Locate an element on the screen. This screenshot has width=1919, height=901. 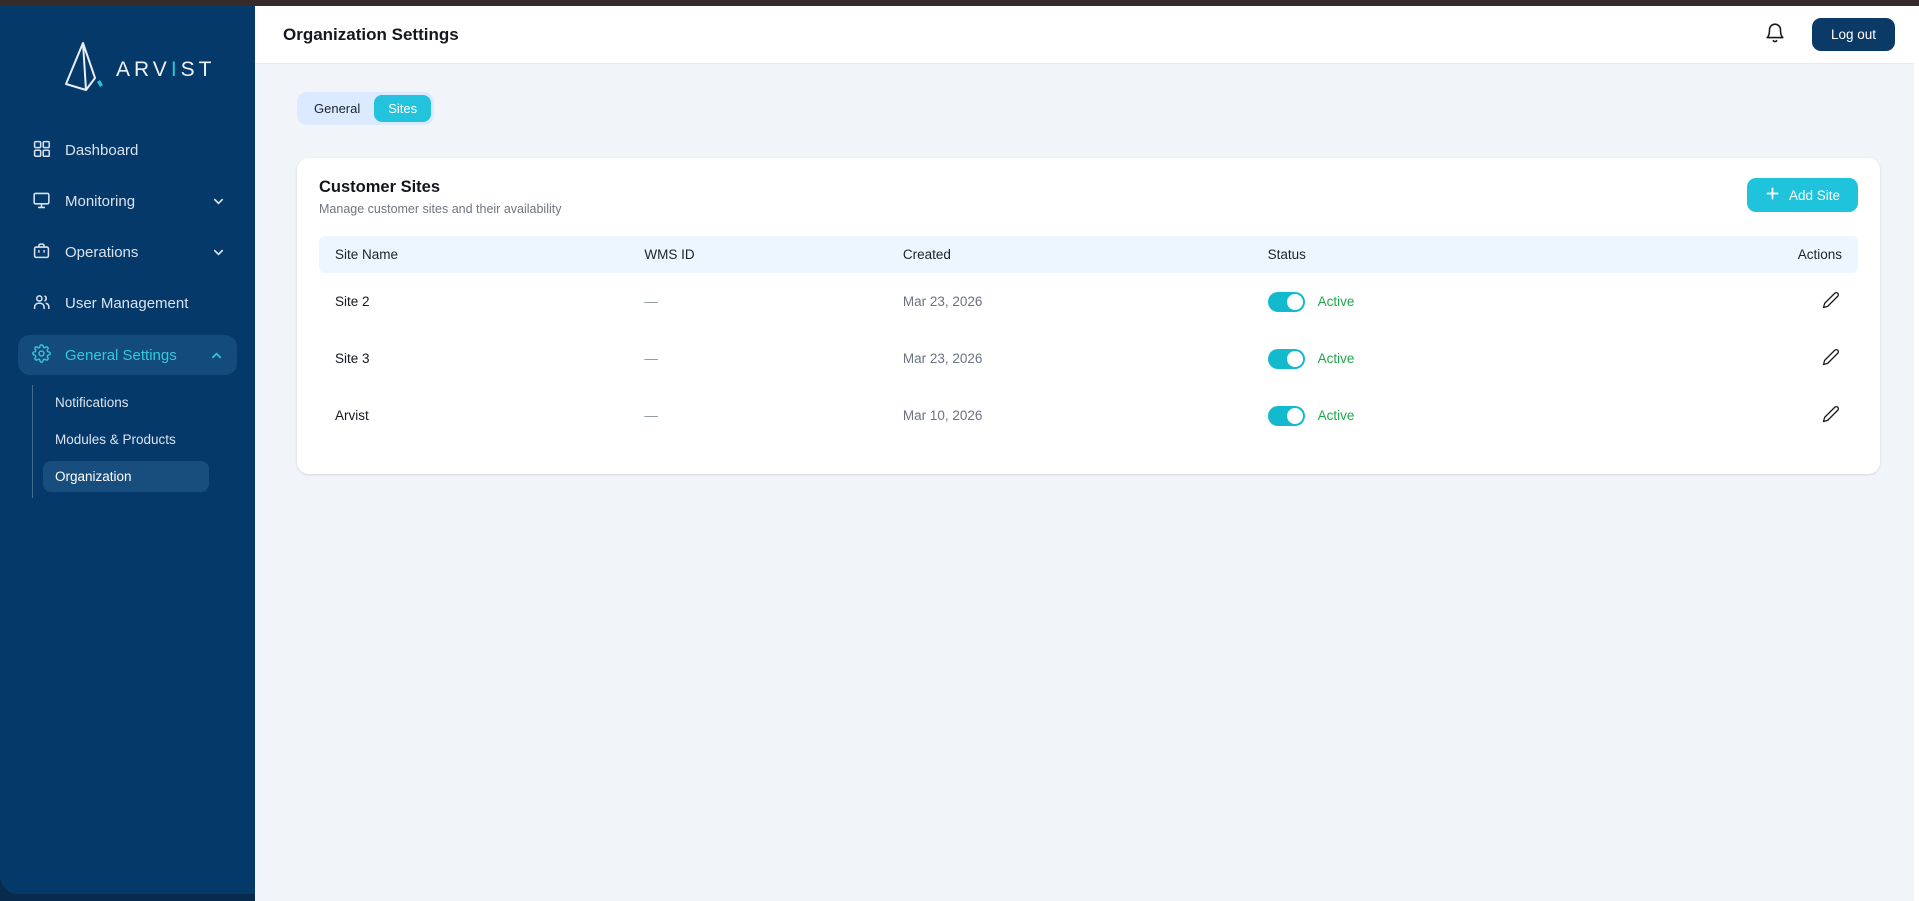
chevron-up-icon is located at coordinates (216, 355).